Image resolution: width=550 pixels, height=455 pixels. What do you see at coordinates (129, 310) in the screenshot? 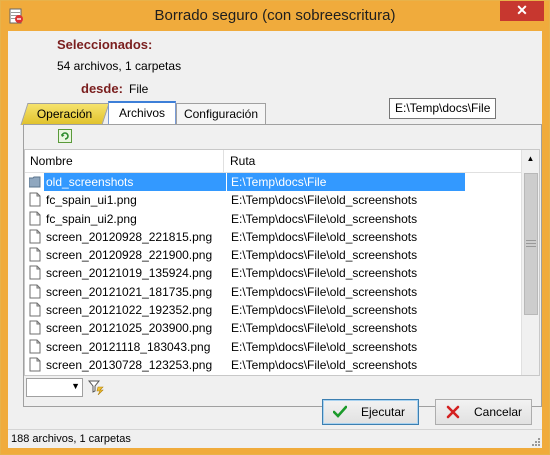
I see `row-name: screen_20121022_192352.png` at bounding box center [129, 310].